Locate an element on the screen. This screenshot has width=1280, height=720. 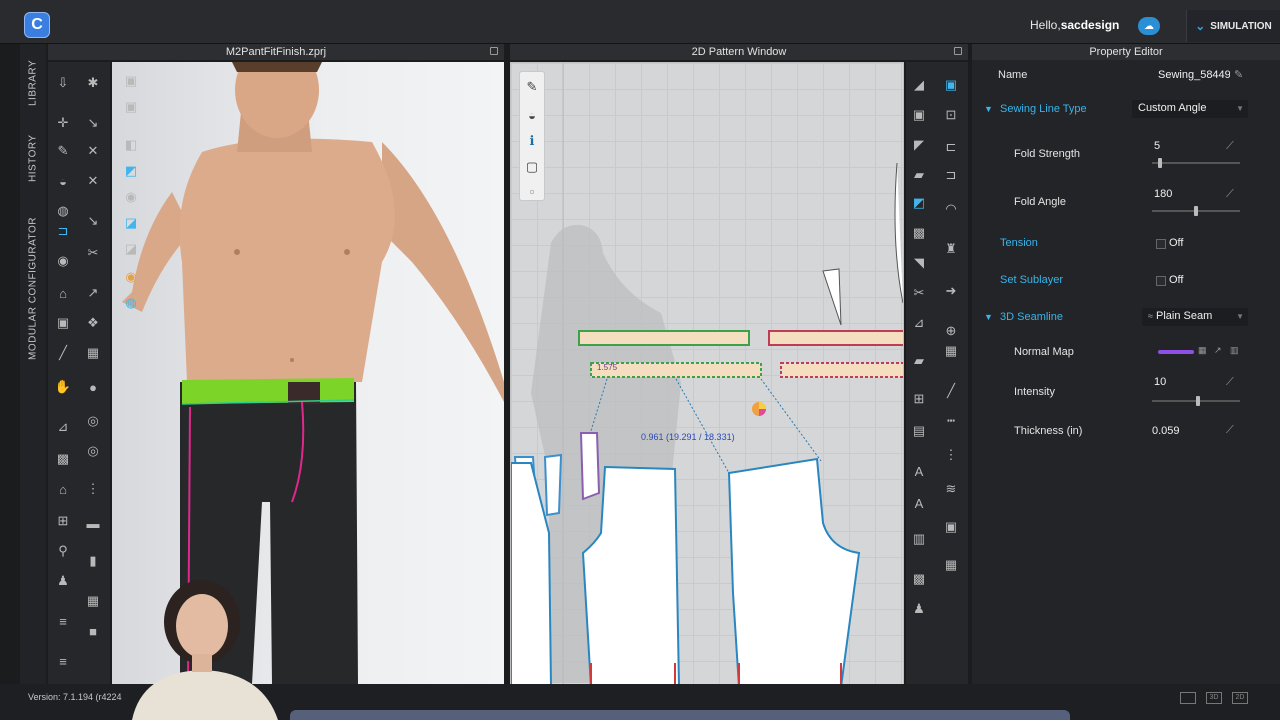
pleat-icon: ⊕ is located at coordinates (951, 331).